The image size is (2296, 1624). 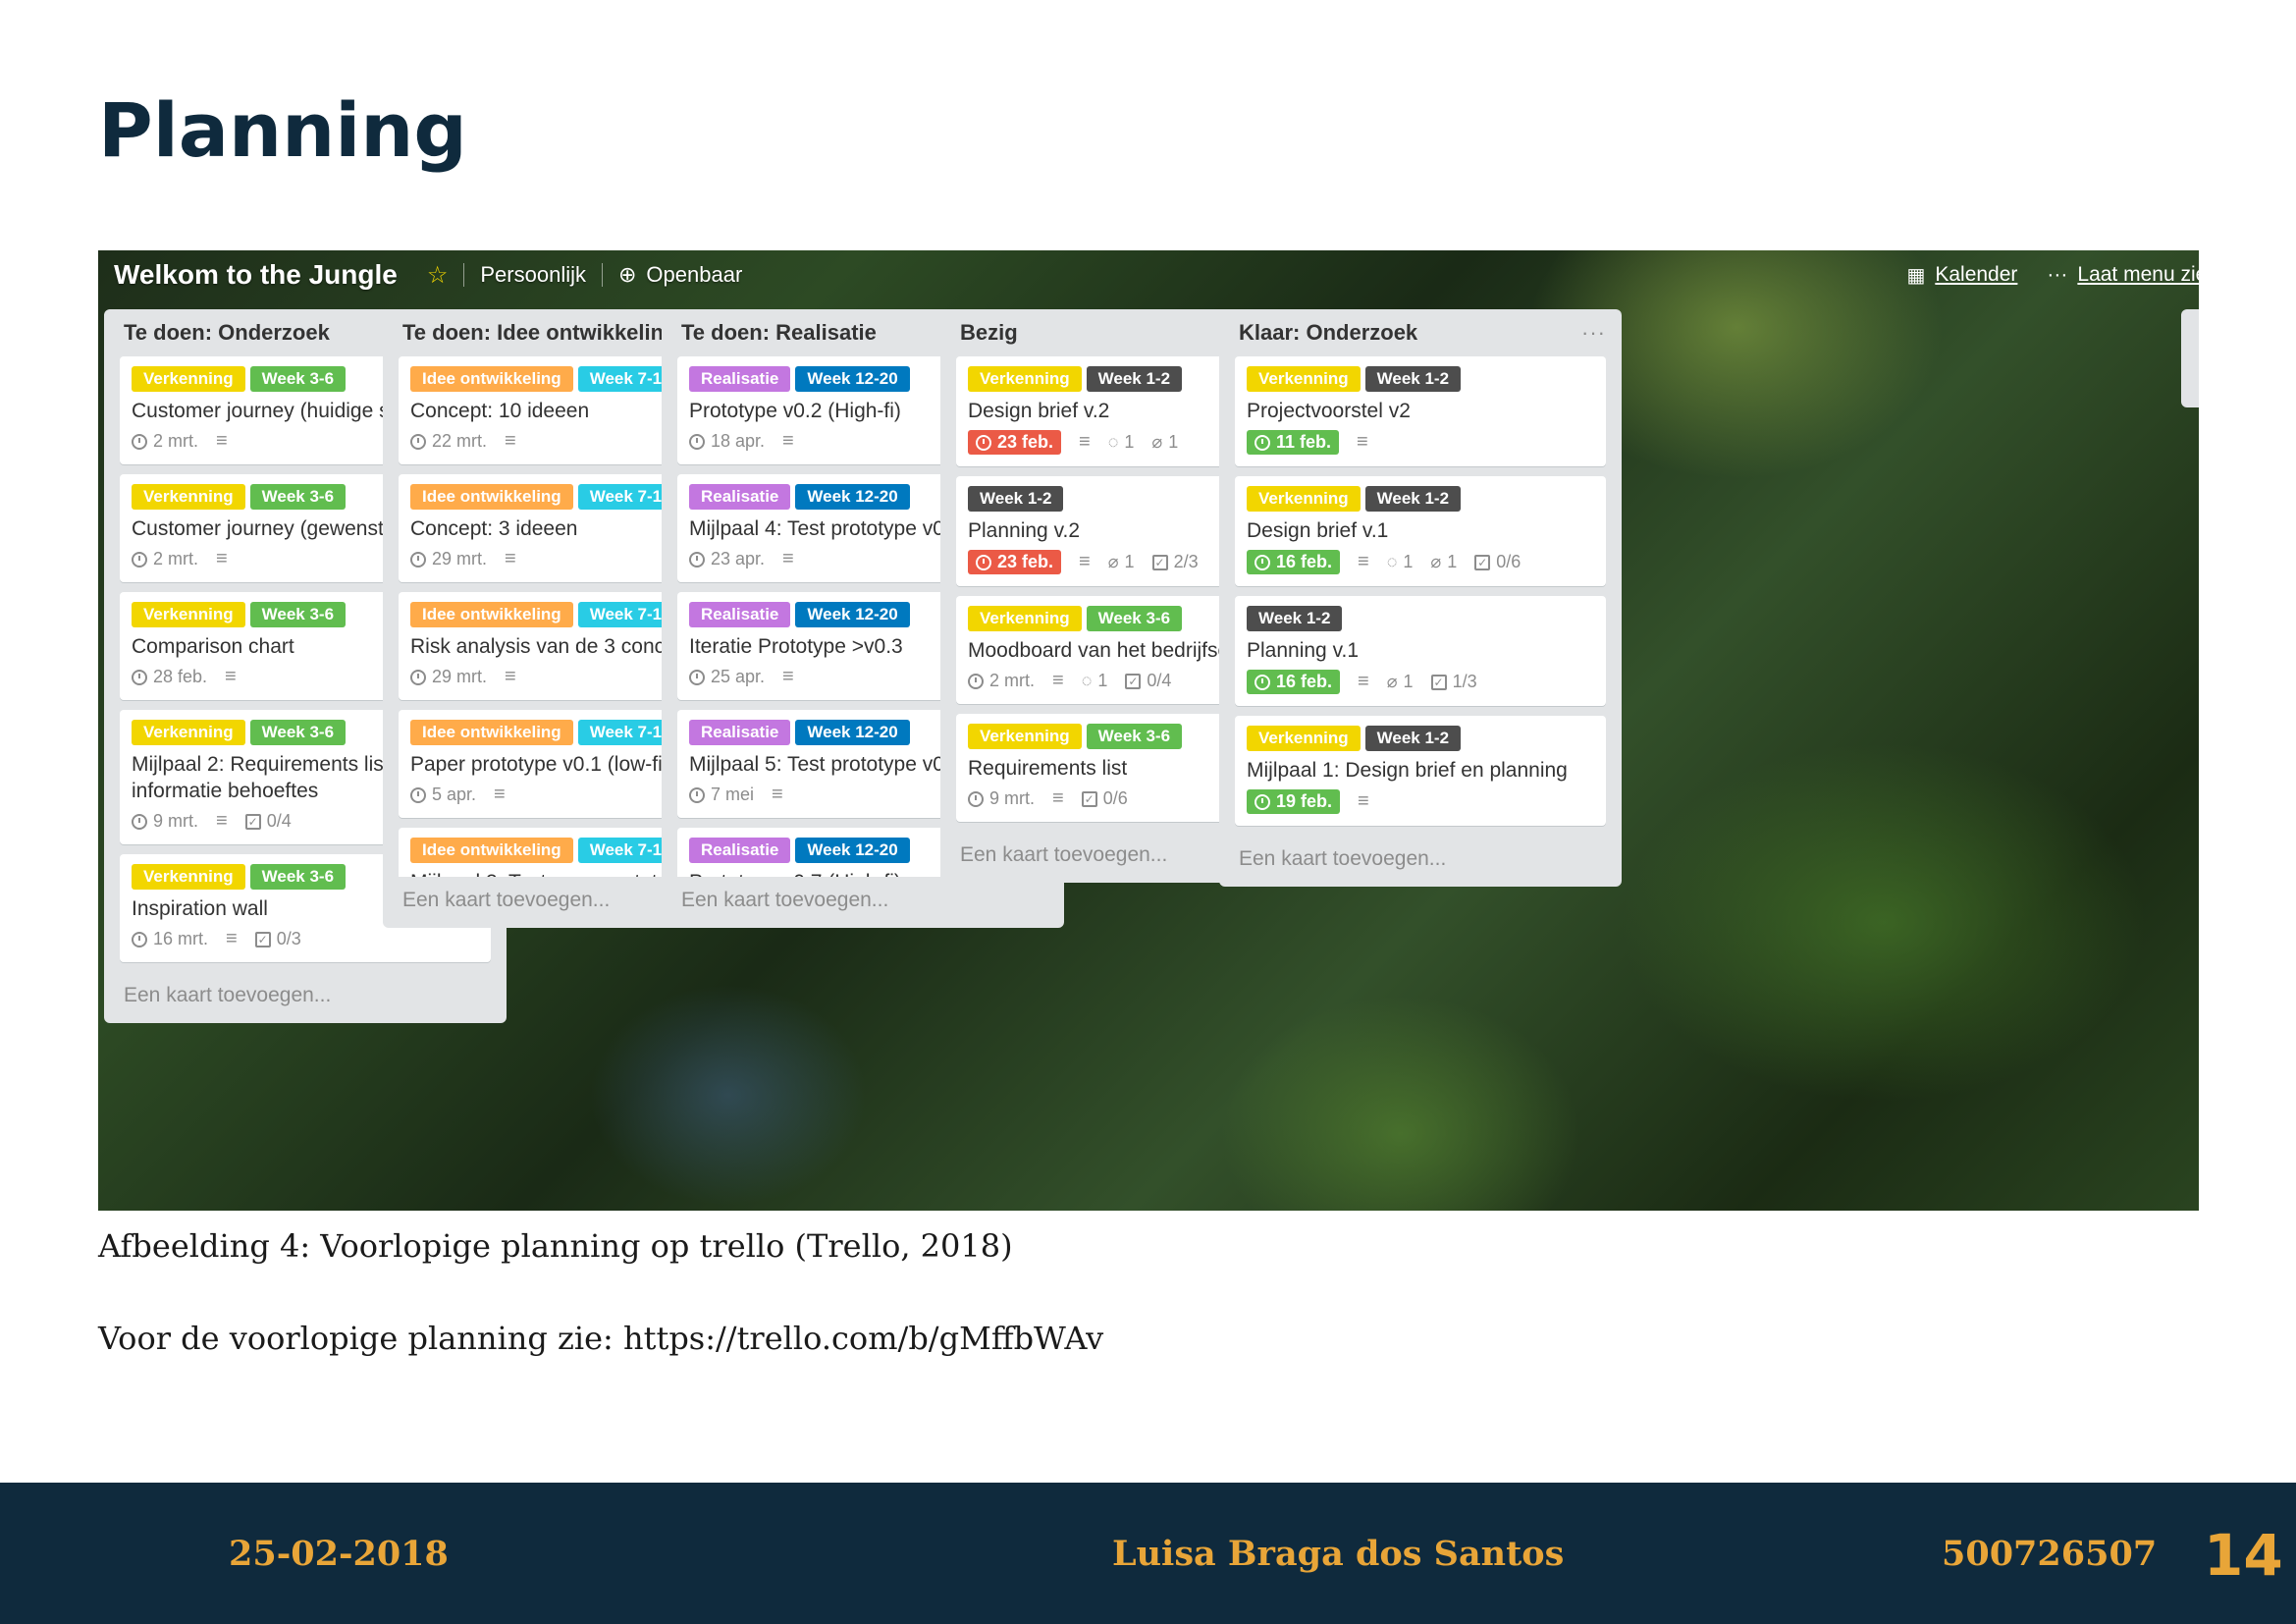 What do you see at coordinates (1129, 561) in the screenshot?
I see `attachment-count: 1` at bounding box center [1129, 561].